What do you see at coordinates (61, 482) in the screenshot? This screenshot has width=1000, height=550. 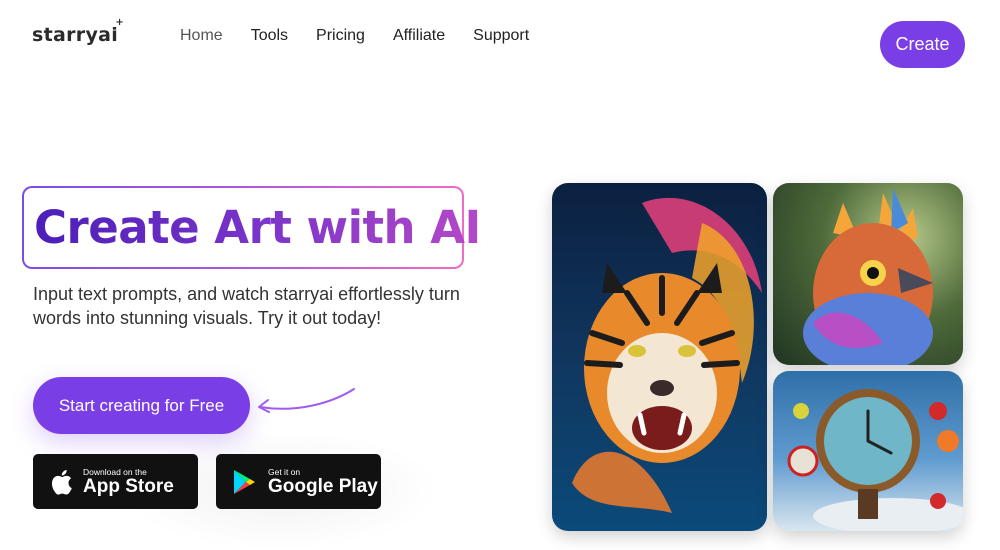 I see `apple-icon` at bounding box center [61, 482].